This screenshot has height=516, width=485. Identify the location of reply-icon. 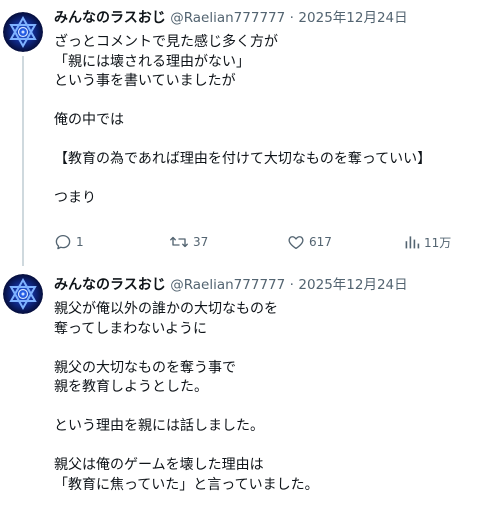
(63, 242).